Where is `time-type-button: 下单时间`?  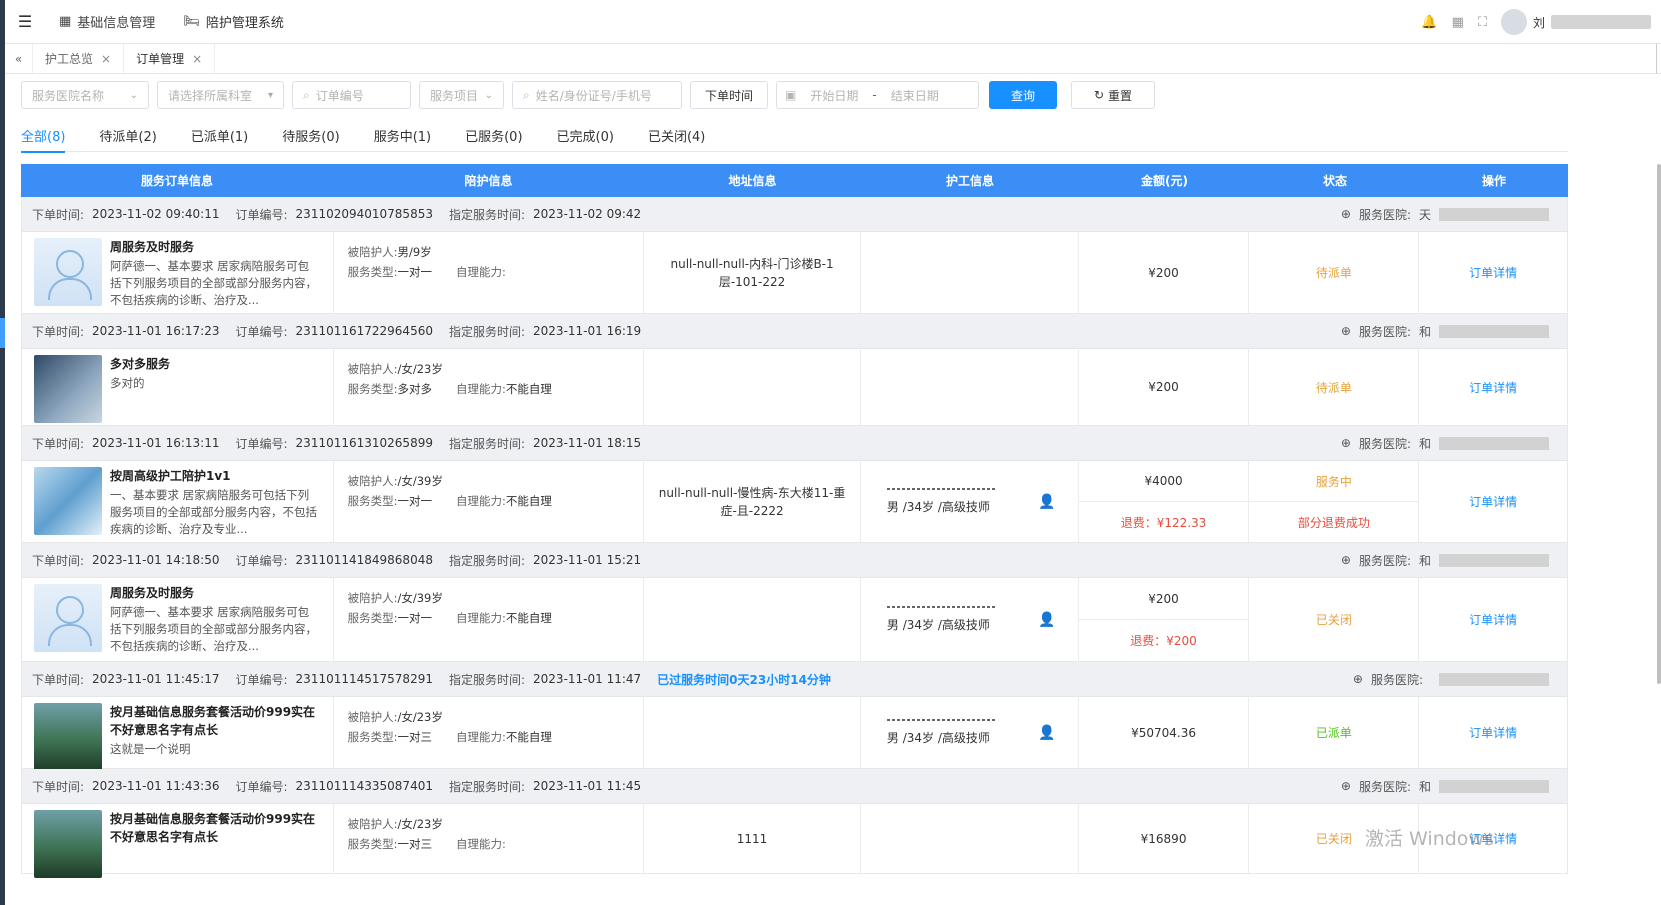
time-type-button: 下单时间 is located at coordinates (729, 95).